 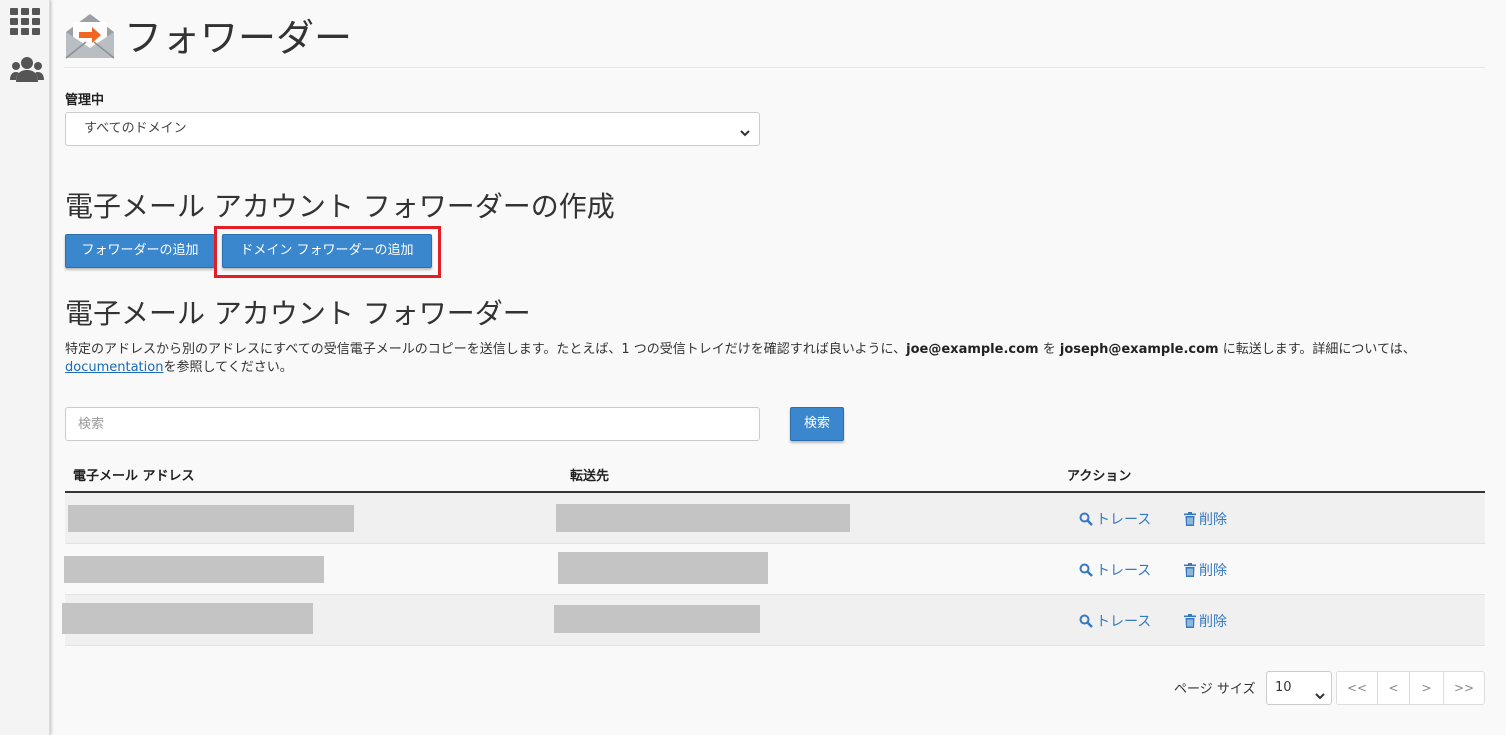 I want to click on previous-page-button: <, so click(x=1394, y=688).